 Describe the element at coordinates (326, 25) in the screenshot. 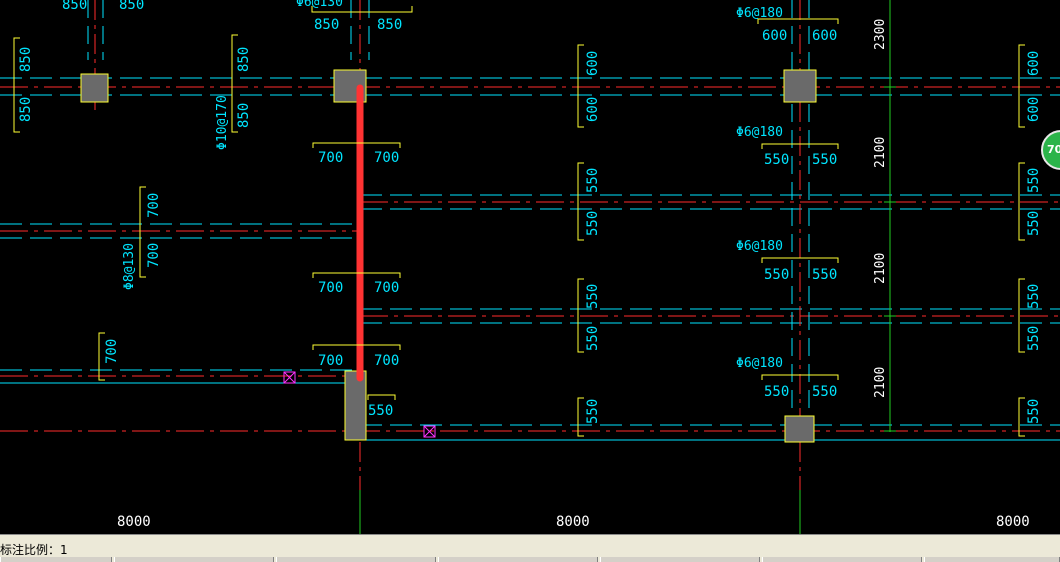

I see `dim-b1-850-left: 850` at that location.